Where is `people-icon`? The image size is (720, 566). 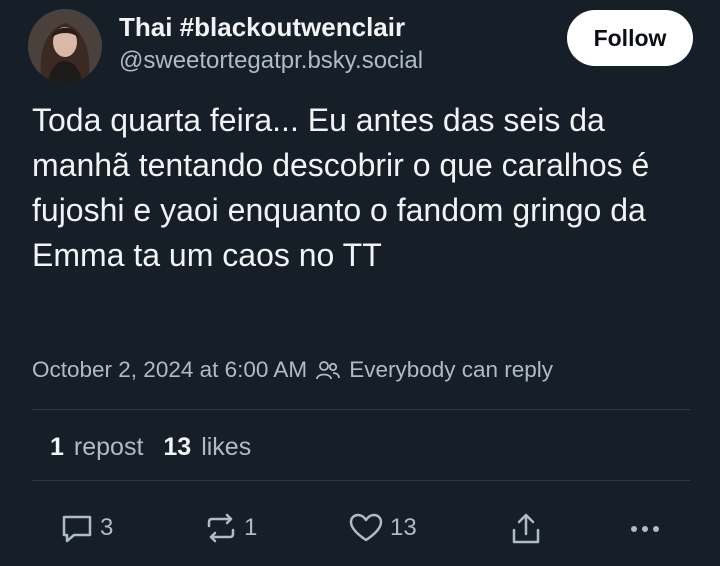 people-icon is located at coordinates (328, 370).